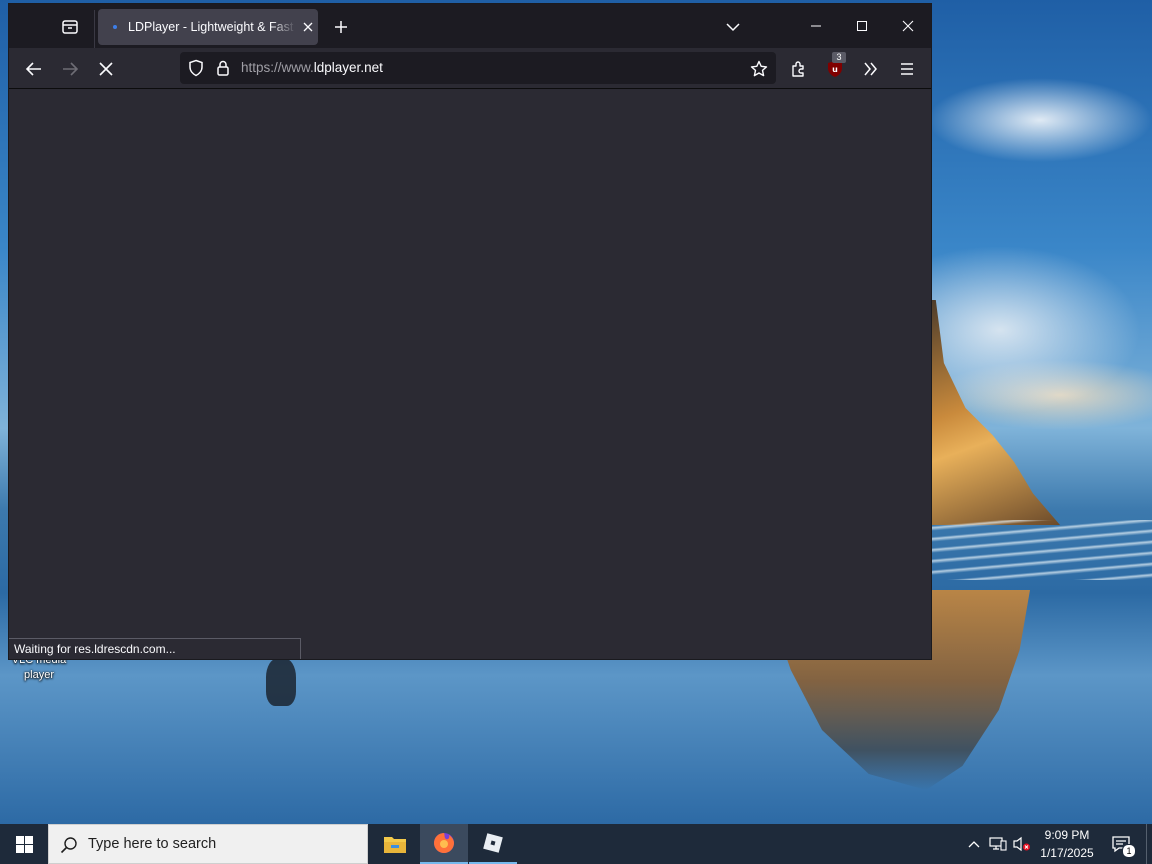  I want to click on taskbar-roblox, so click(493, 844).